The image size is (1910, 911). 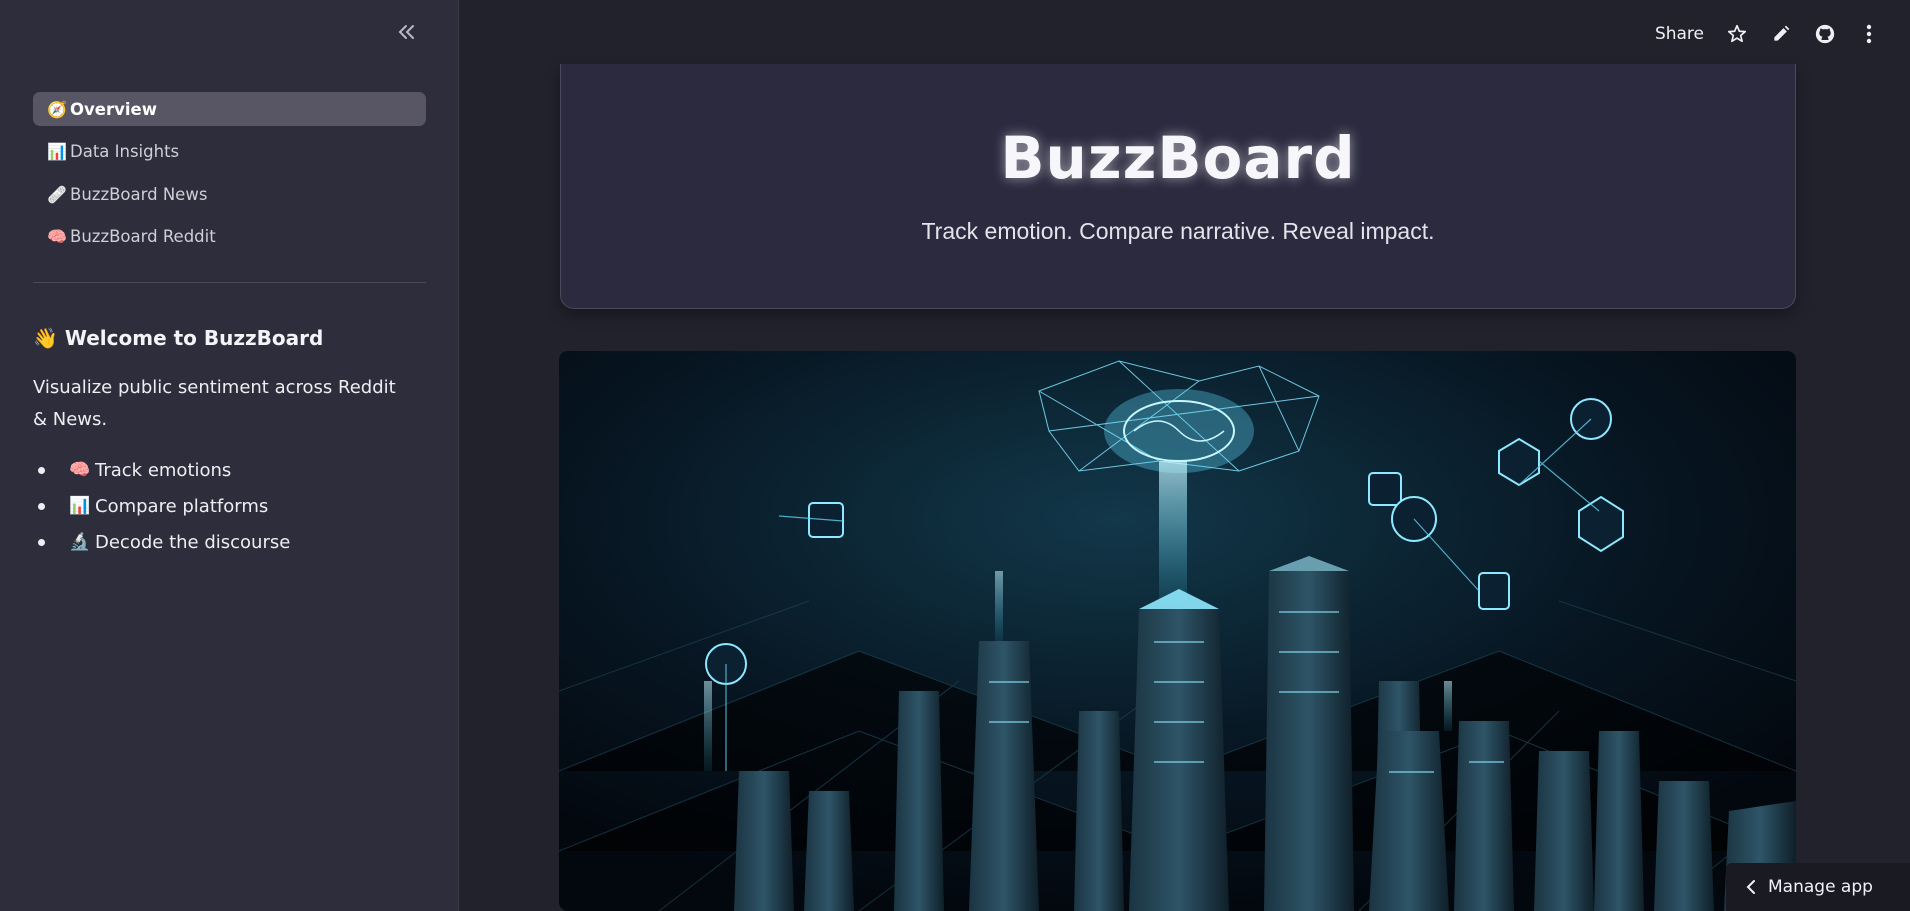 What do you see at coordinates (229, 194) in the screenshot?
I see `sidebar-item-buzzboard-news: 🩹 BuzzBoard News` at bounding box center [229, 194].